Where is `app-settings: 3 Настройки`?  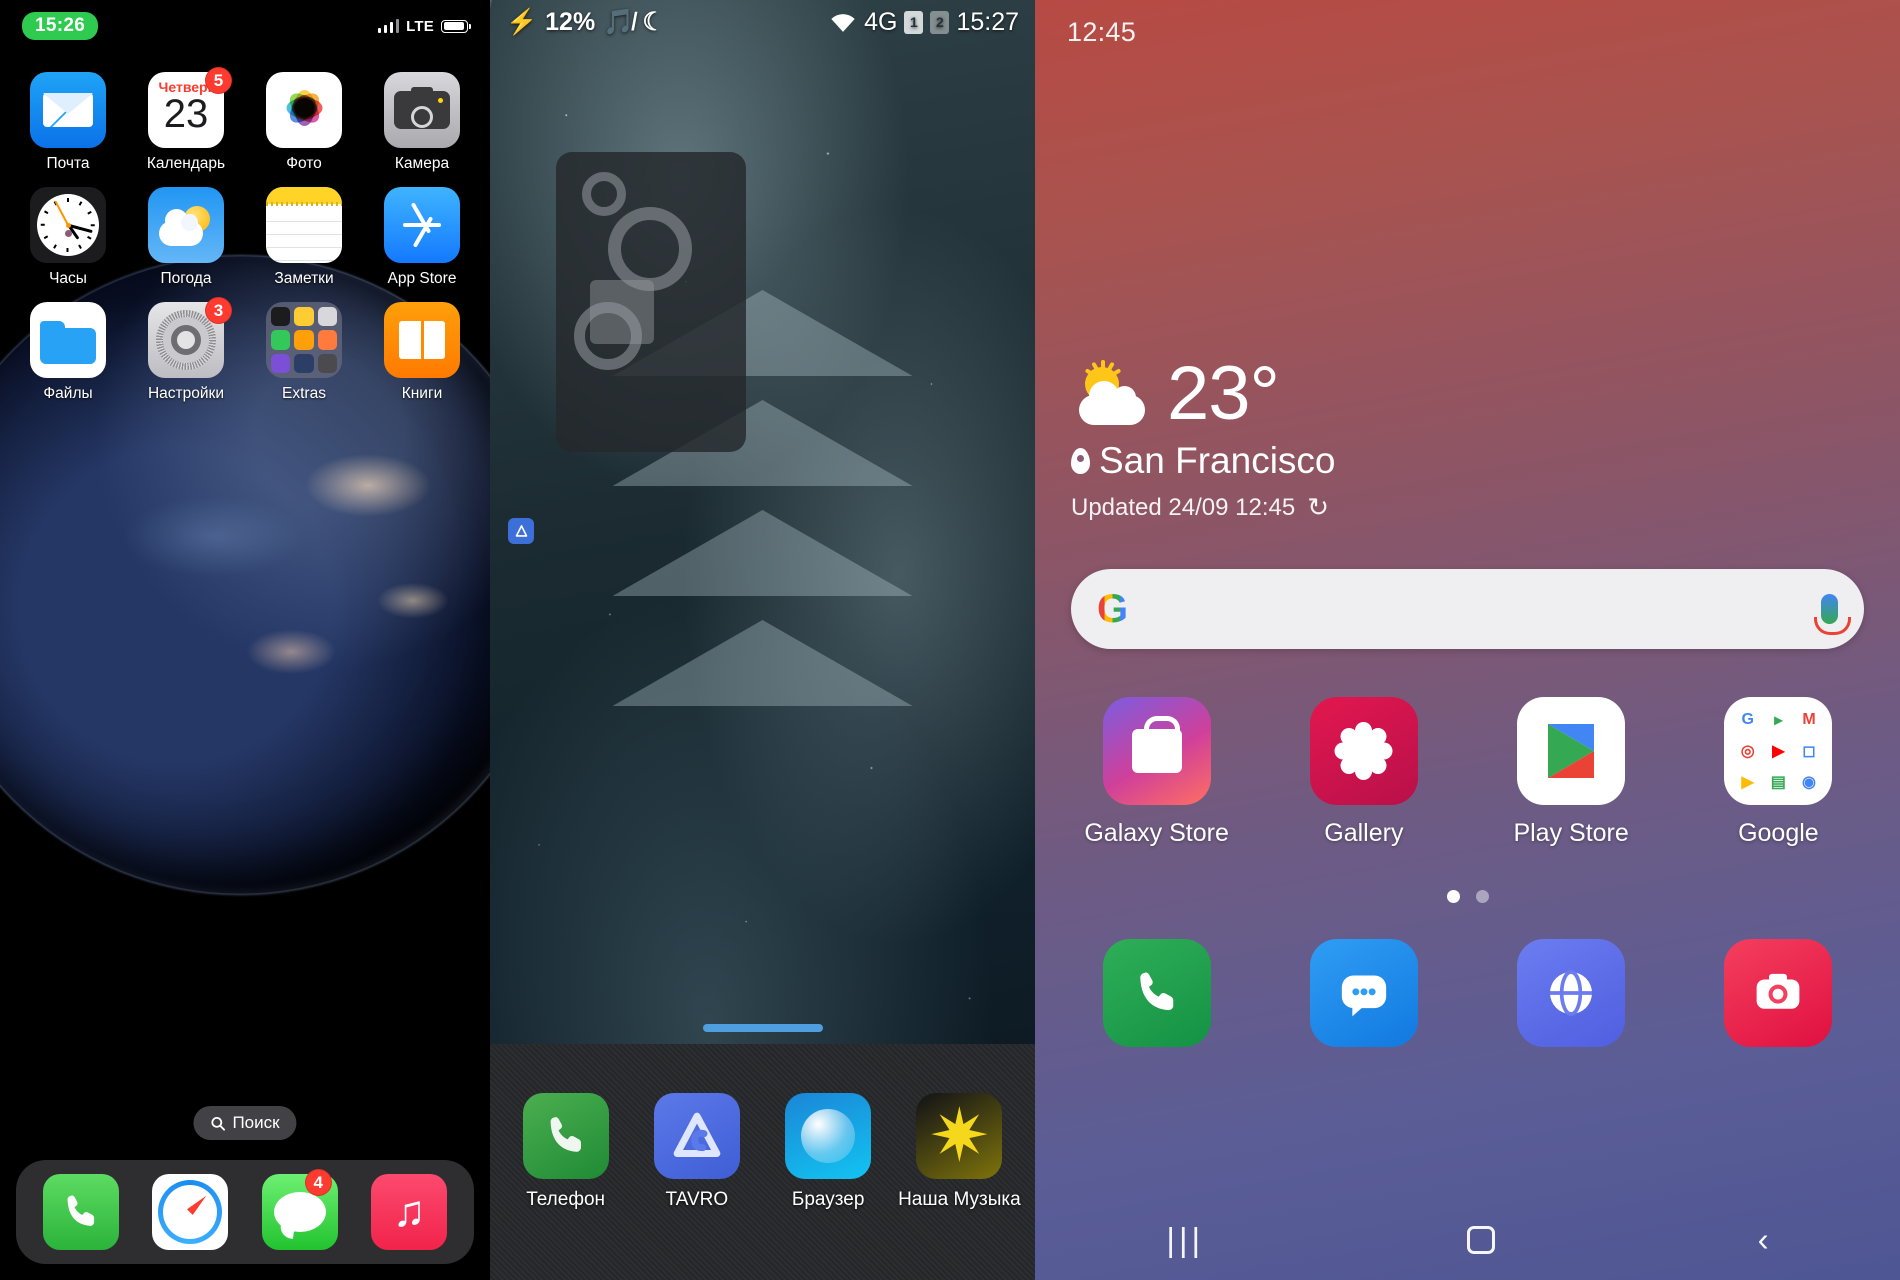 app-settings: 3 Настройки is located at coordinates (186, 350).